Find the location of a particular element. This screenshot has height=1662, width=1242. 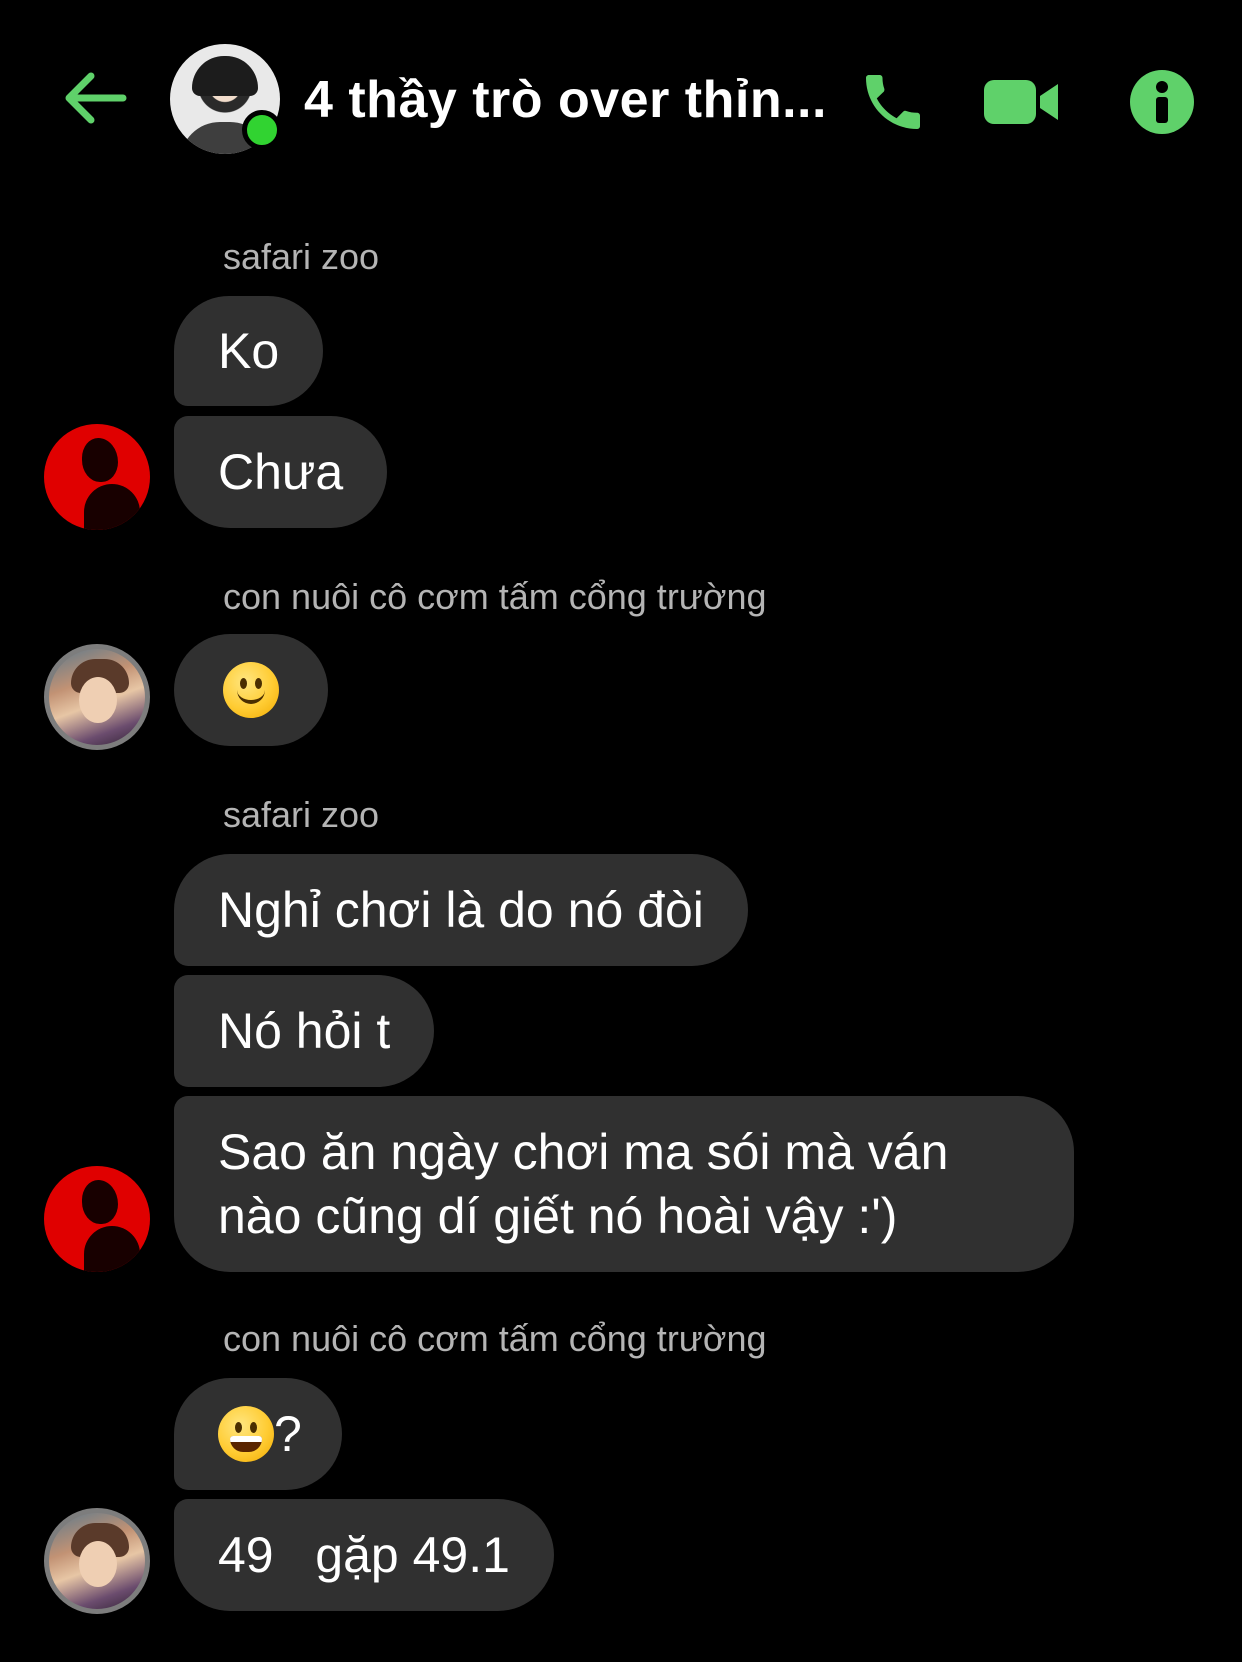

message-bubble: Ko is located at coordinates (249, 351).